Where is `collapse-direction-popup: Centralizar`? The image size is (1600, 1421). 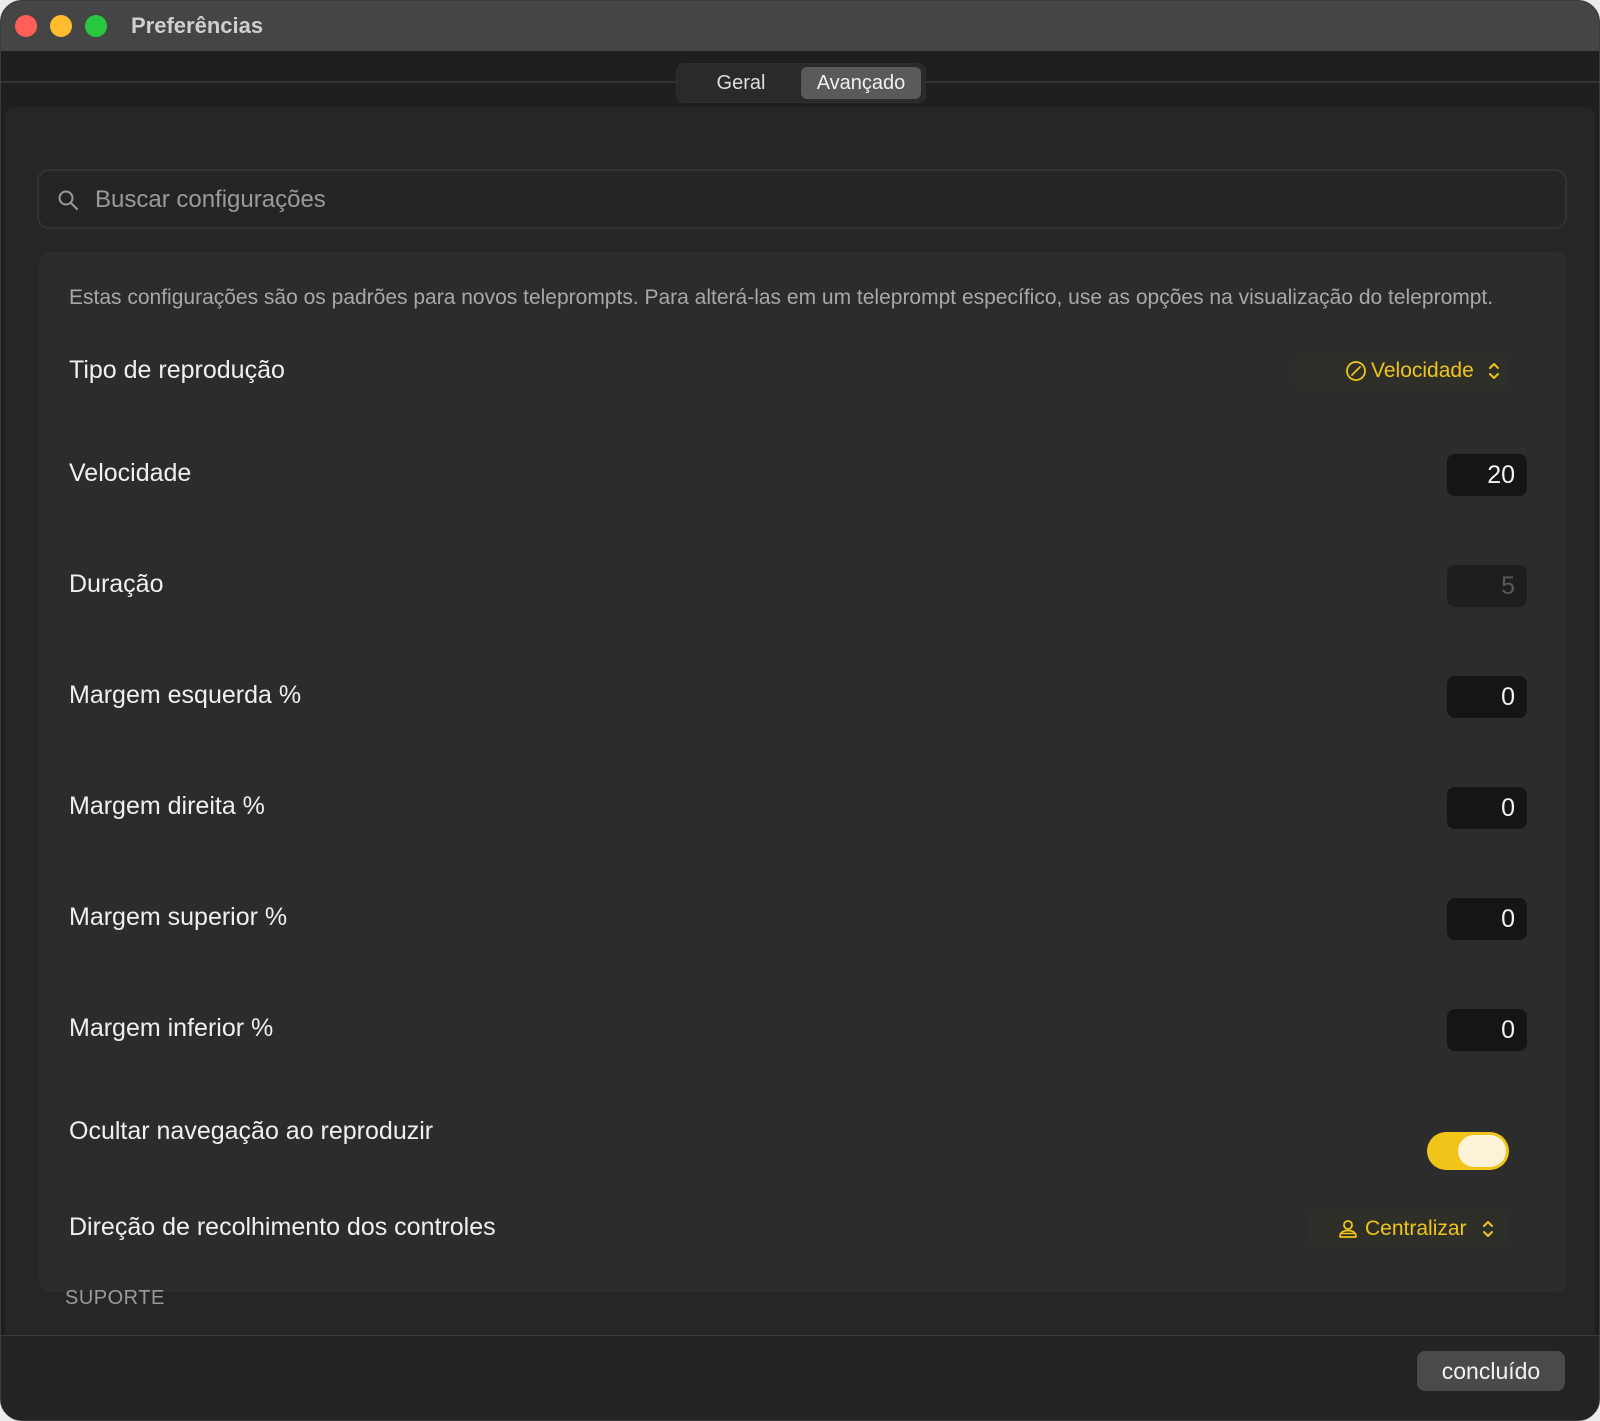 collapse-direction-popup: Centralizar is located at coordinates (1409, 1229).